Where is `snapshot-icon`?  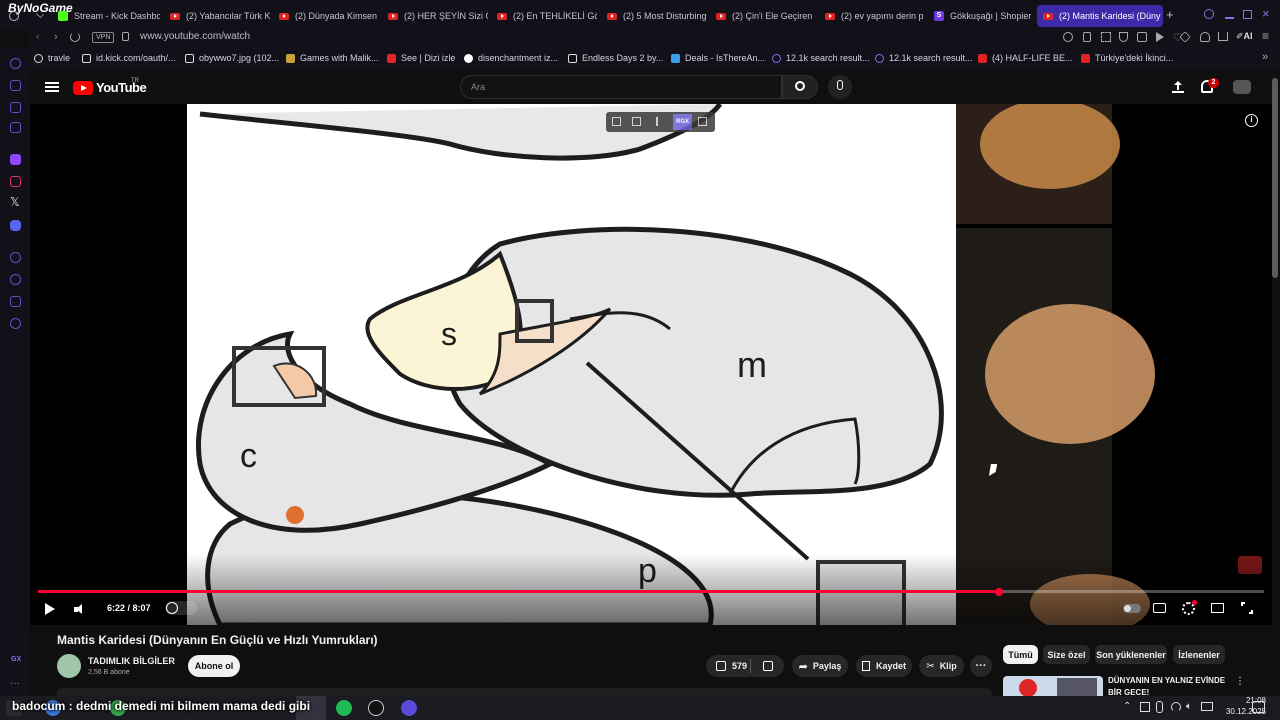
snapshot-icon is located at coordinates (636, 121).